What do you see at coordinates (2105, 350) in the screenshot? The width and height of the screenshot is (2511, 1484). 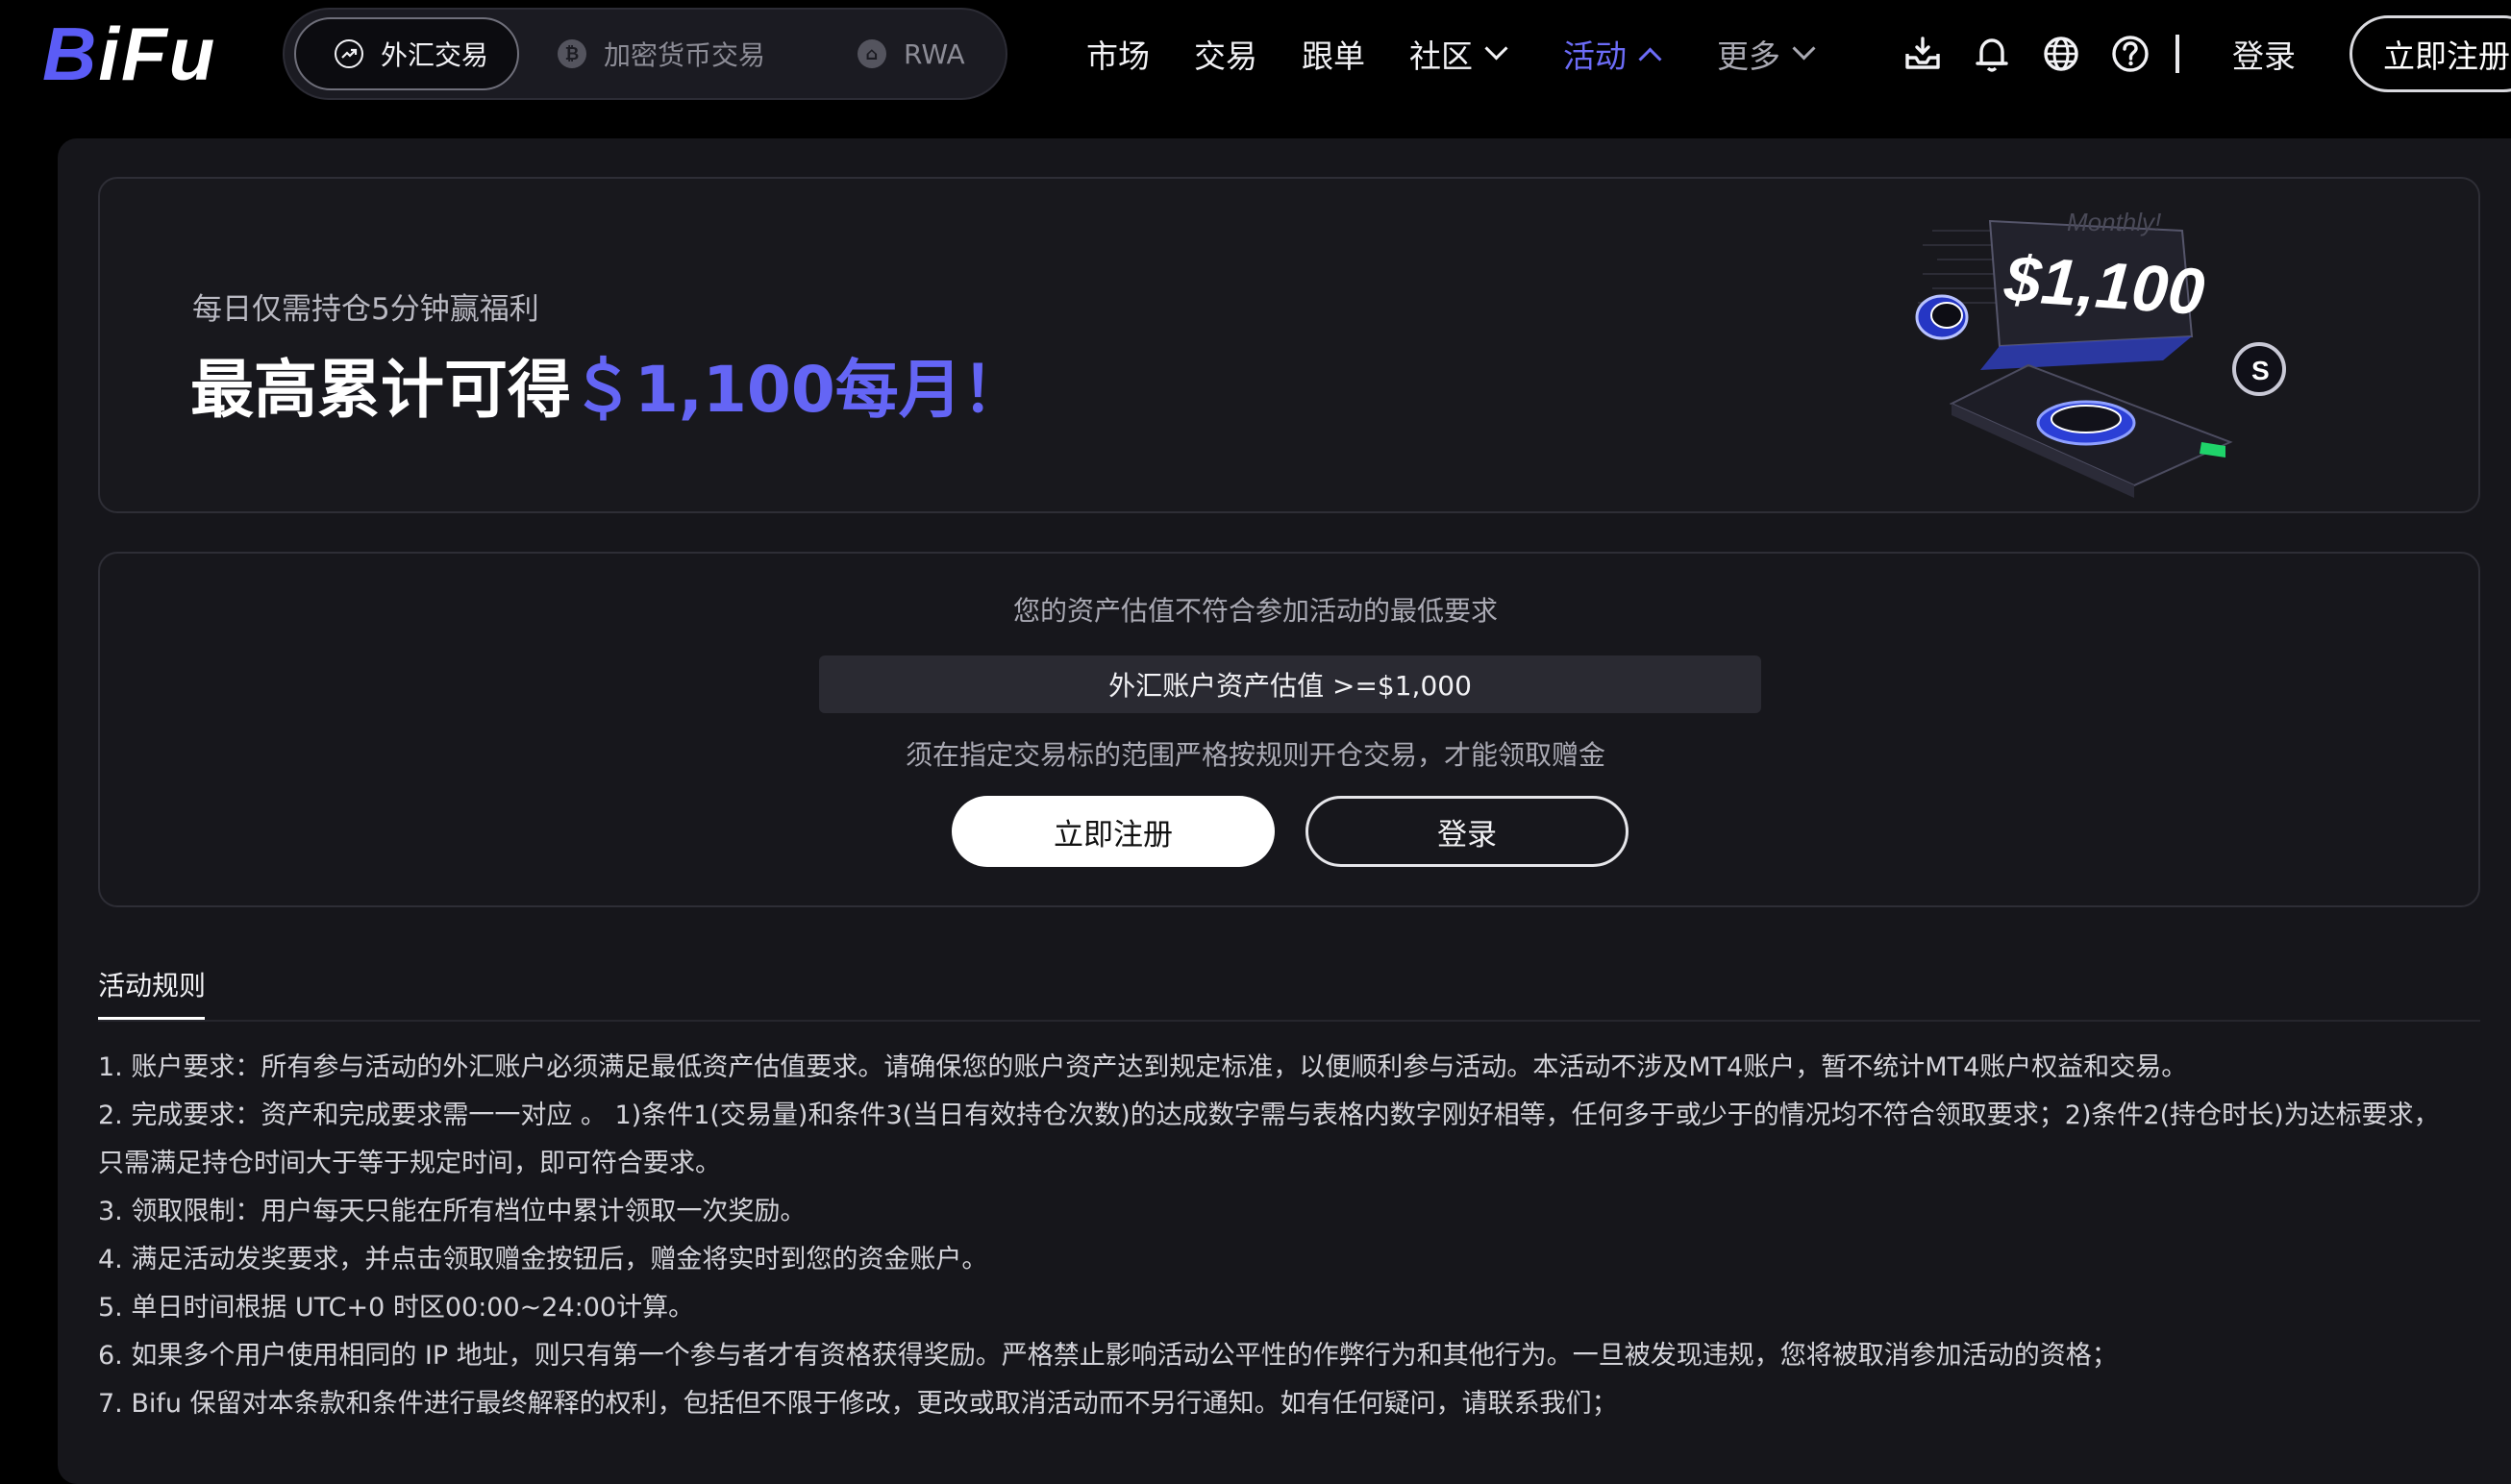 I see `monthly-reward-illustration: S Monthly! $1,100` at bounding box center [2105, 350].